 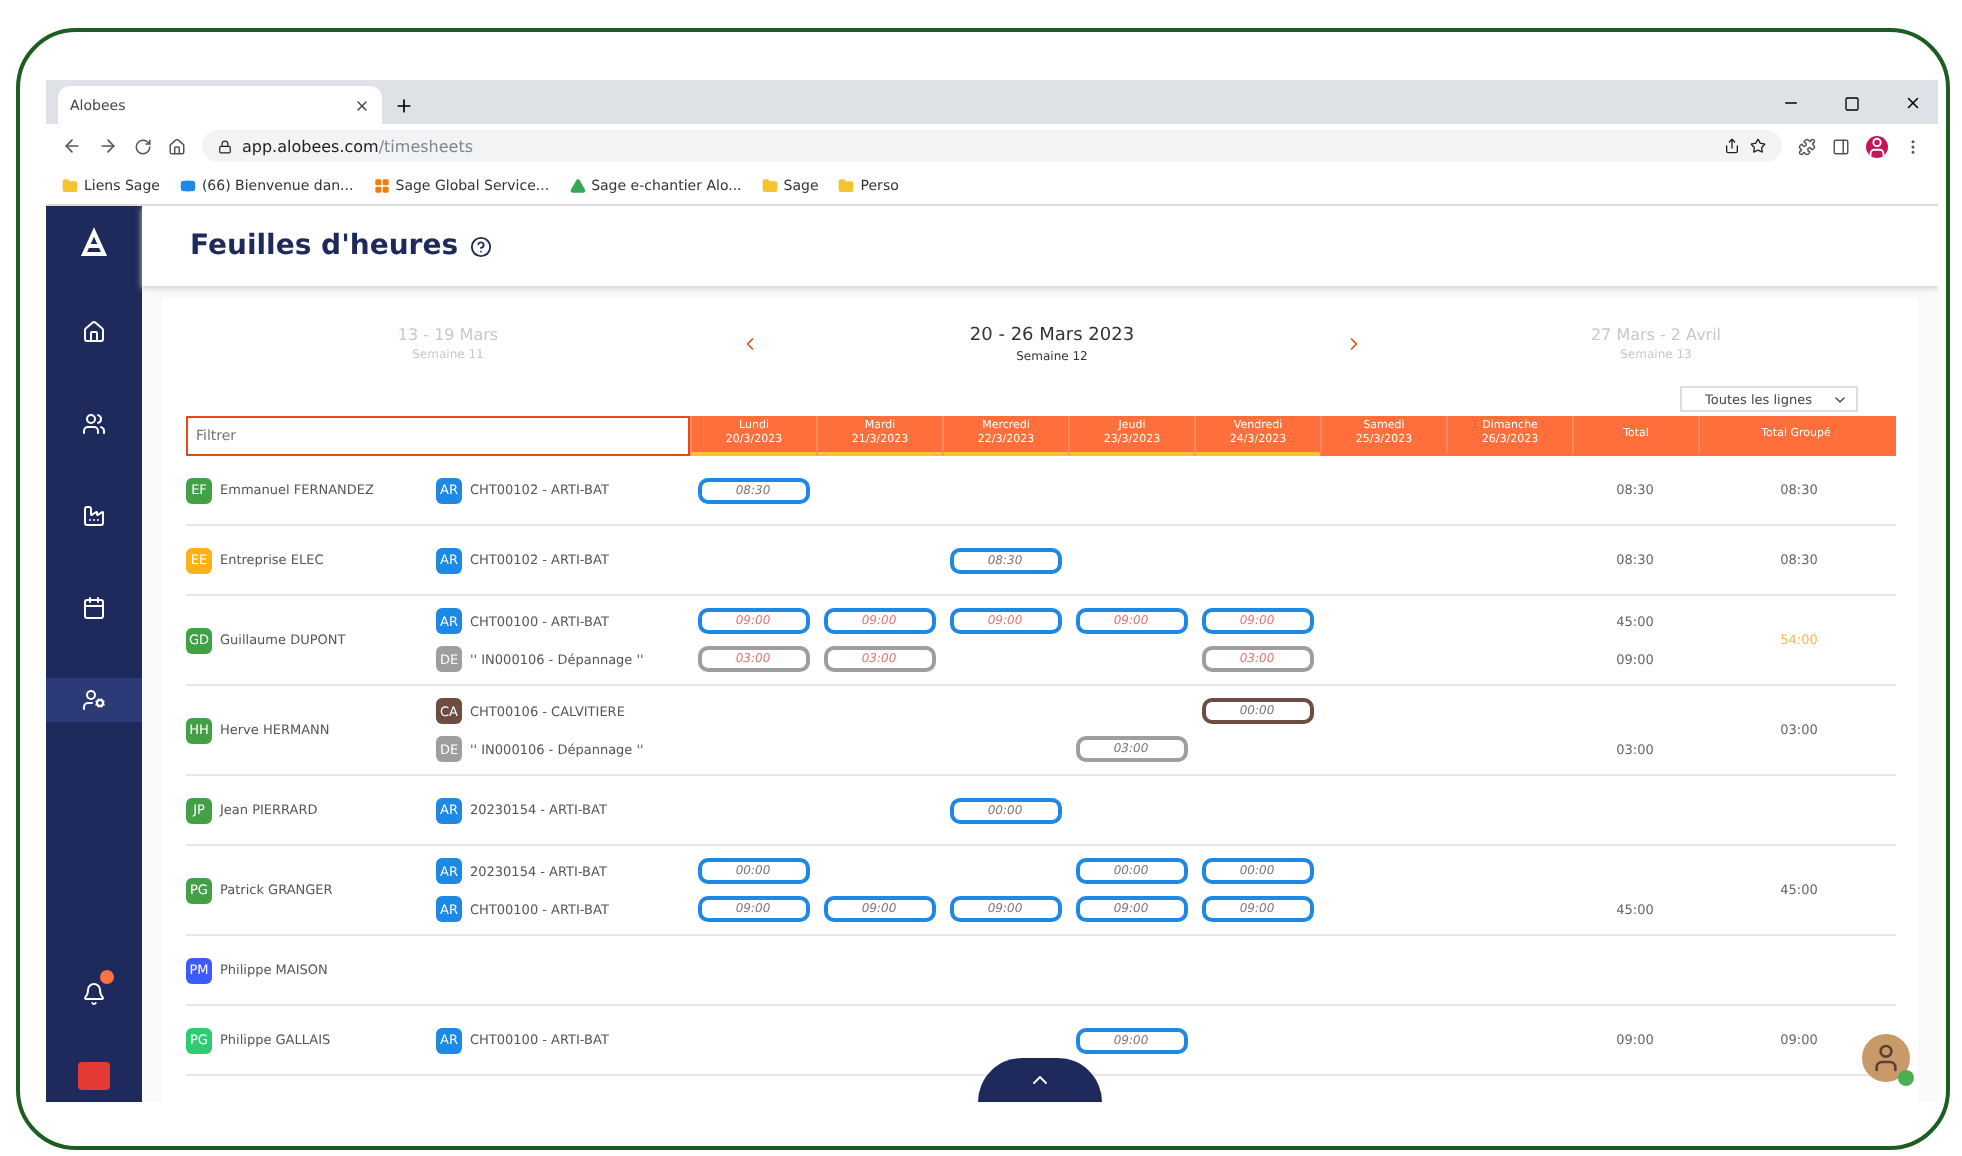 What do you see at coordinates (187, 186) in the screenshot?
I see `video-icon` at bounding box center [187, 186].